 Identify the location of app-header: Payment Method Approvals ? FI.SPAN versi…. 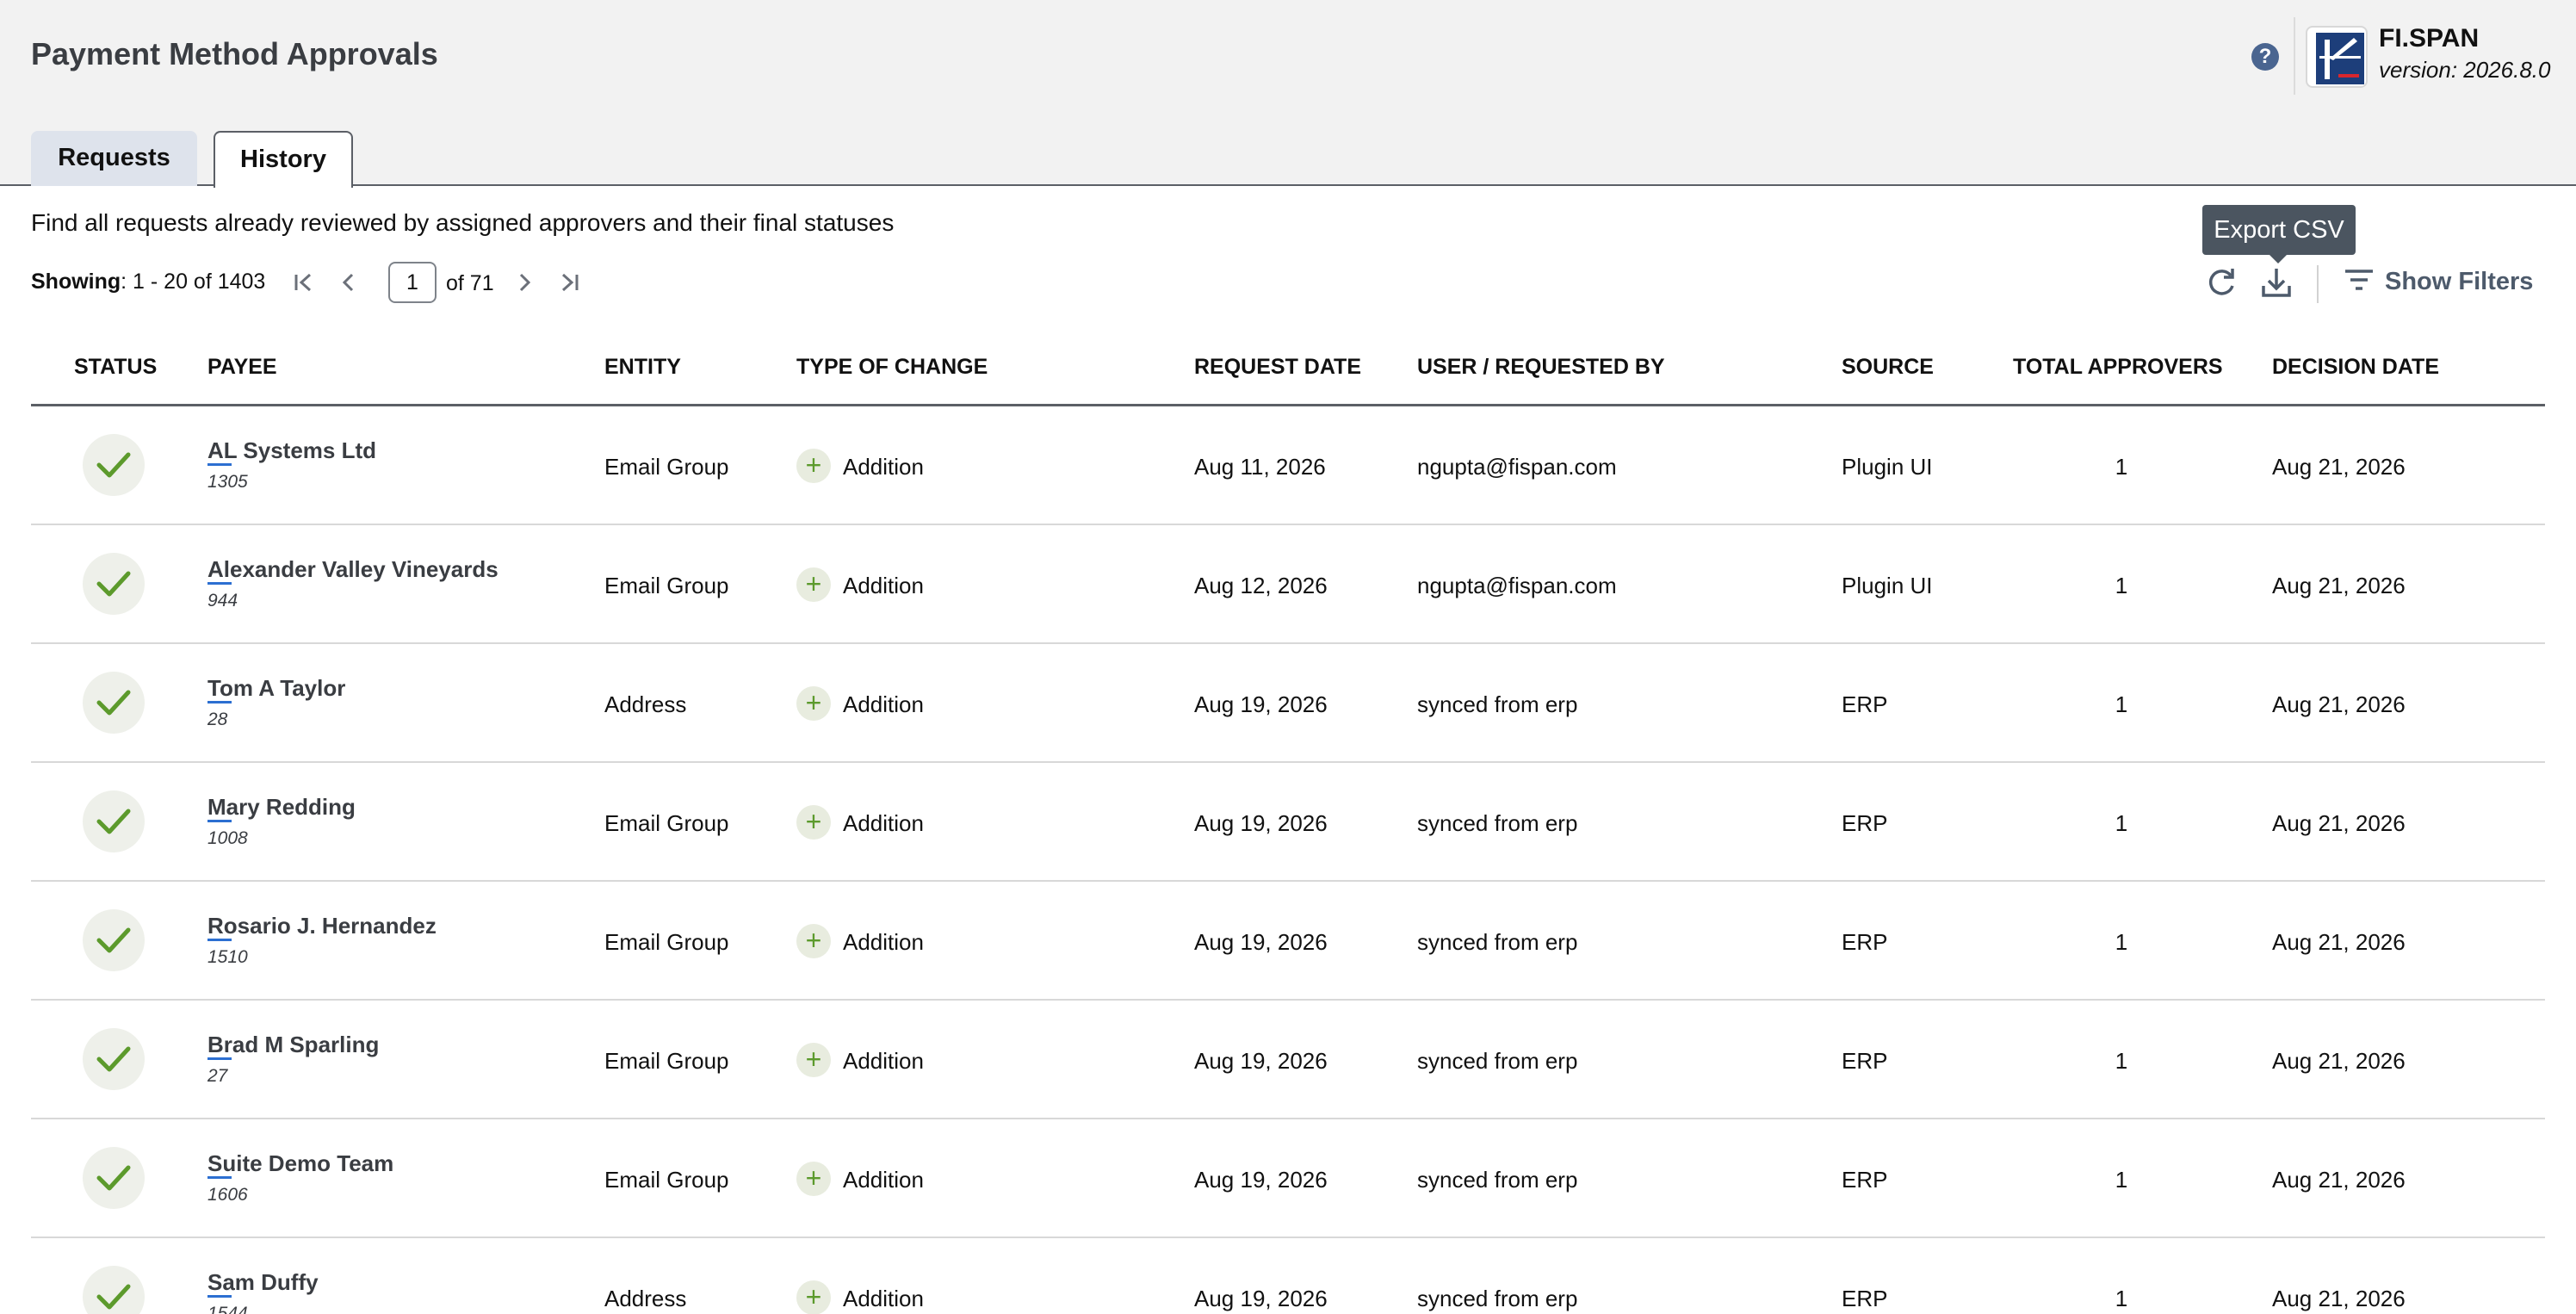
(1288, 94).